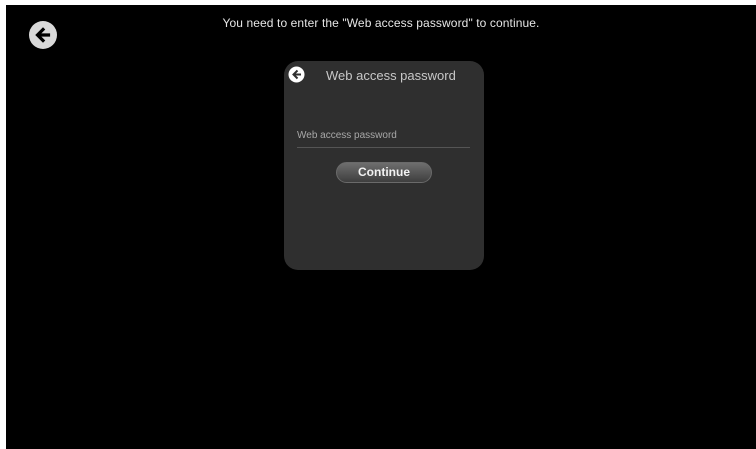 The height and width of the screenshot is (449, 756). I want to click on password-input, so click(383, 135).